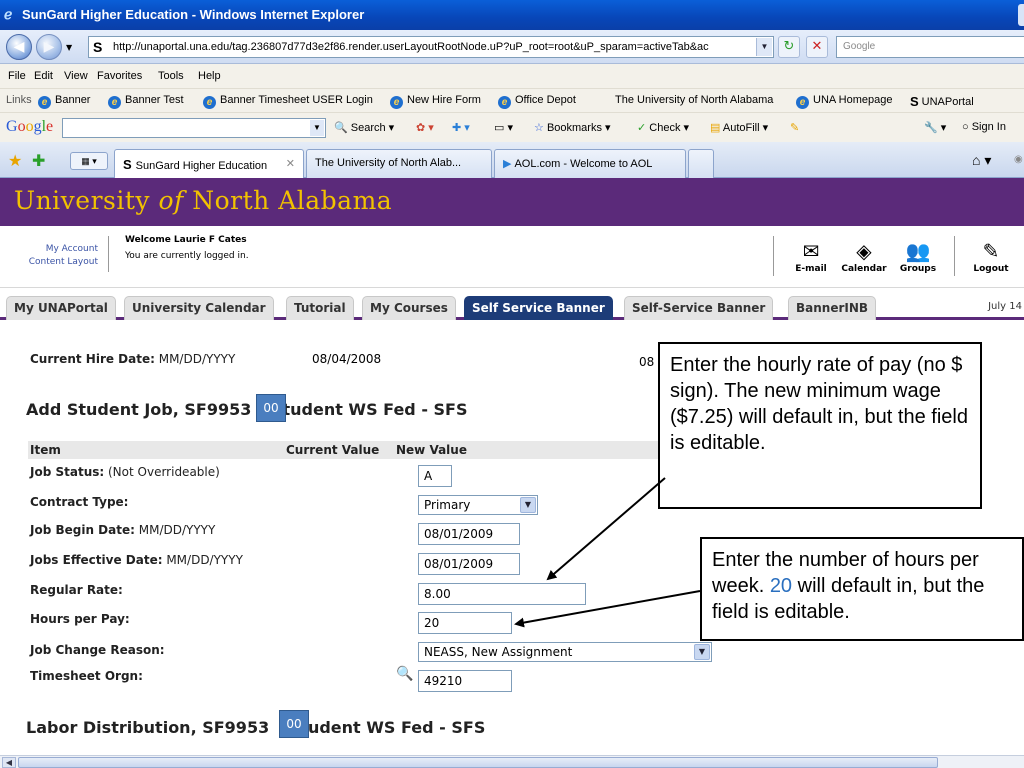 Image resolution: width=1024 pixels, height=768 pixels. Describe the element at coordinates (832, 308) in the screenshot. I see `tab-bannerinb: BannerINB` at that location.